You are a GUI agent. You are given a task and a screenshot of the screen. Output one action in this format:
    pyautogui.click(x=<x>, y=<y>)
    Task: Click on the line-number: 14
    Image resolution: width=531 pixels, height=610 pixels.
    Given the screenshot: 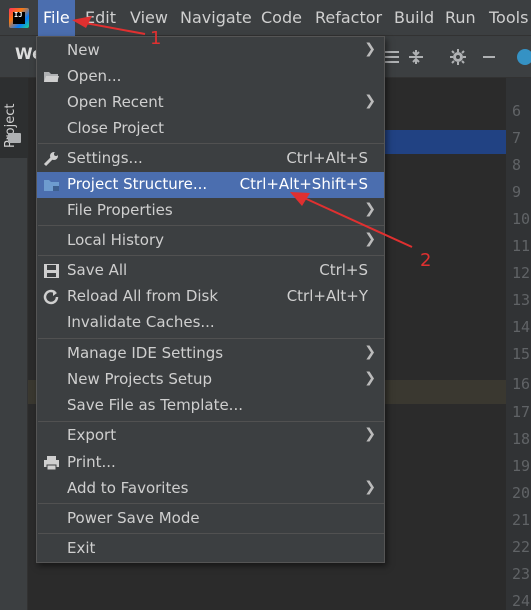 What is the action you would take?
    pyautogui.click(x=521, y=327)
    